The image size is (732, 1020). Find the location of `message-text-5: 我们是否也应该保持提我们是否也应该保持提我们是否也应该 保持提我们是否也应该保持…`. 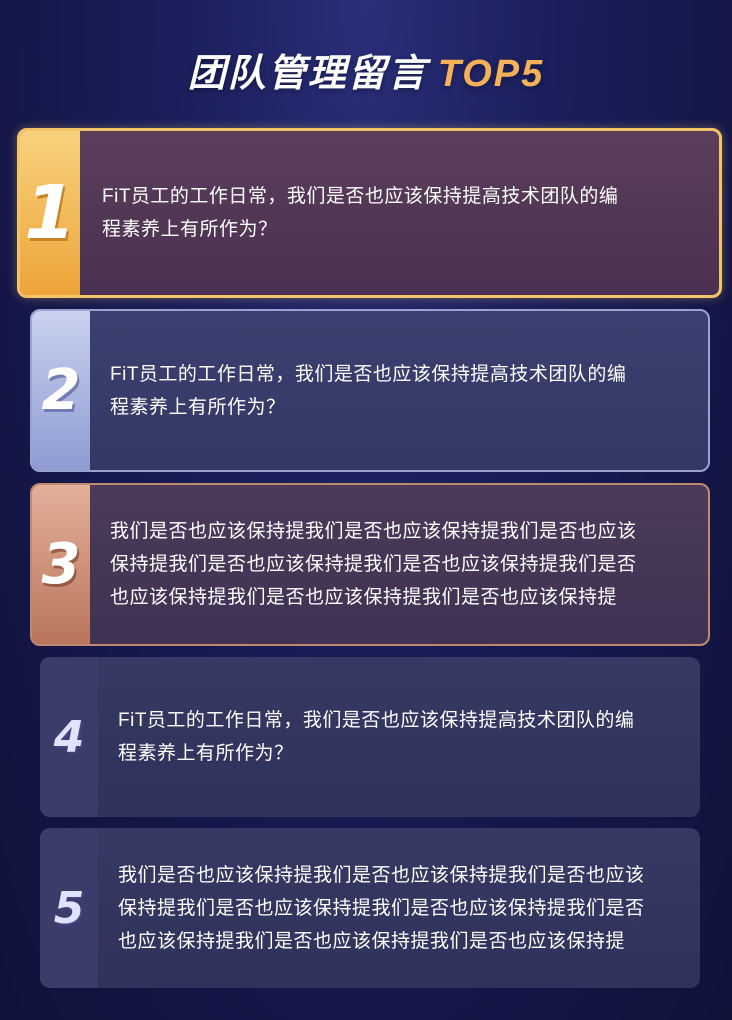

message-text-5: 我们是否也应该保持提我们是否也应该保持提我们是否也应该 保持提我们是否也应该保持… is located at coordinates (399, 908).